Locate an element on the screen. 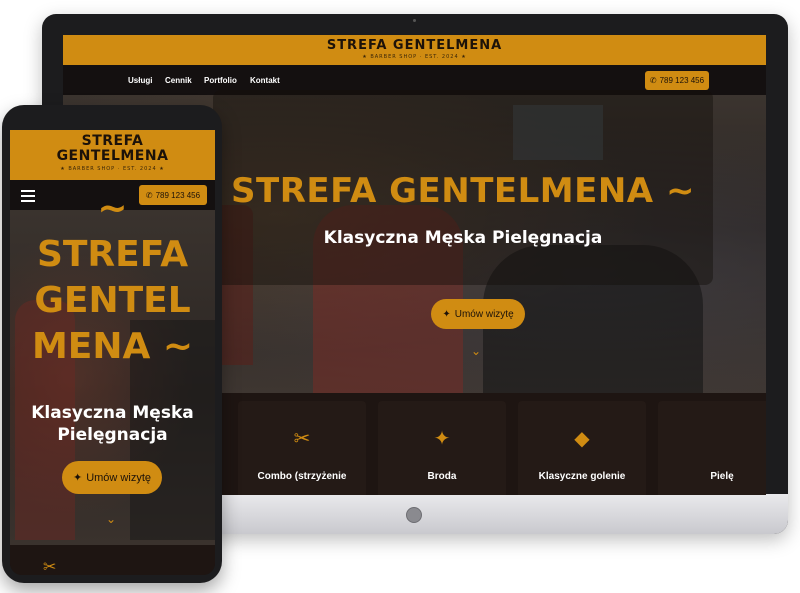  phone-icon: ✆ is located at coordinates (653, 80).